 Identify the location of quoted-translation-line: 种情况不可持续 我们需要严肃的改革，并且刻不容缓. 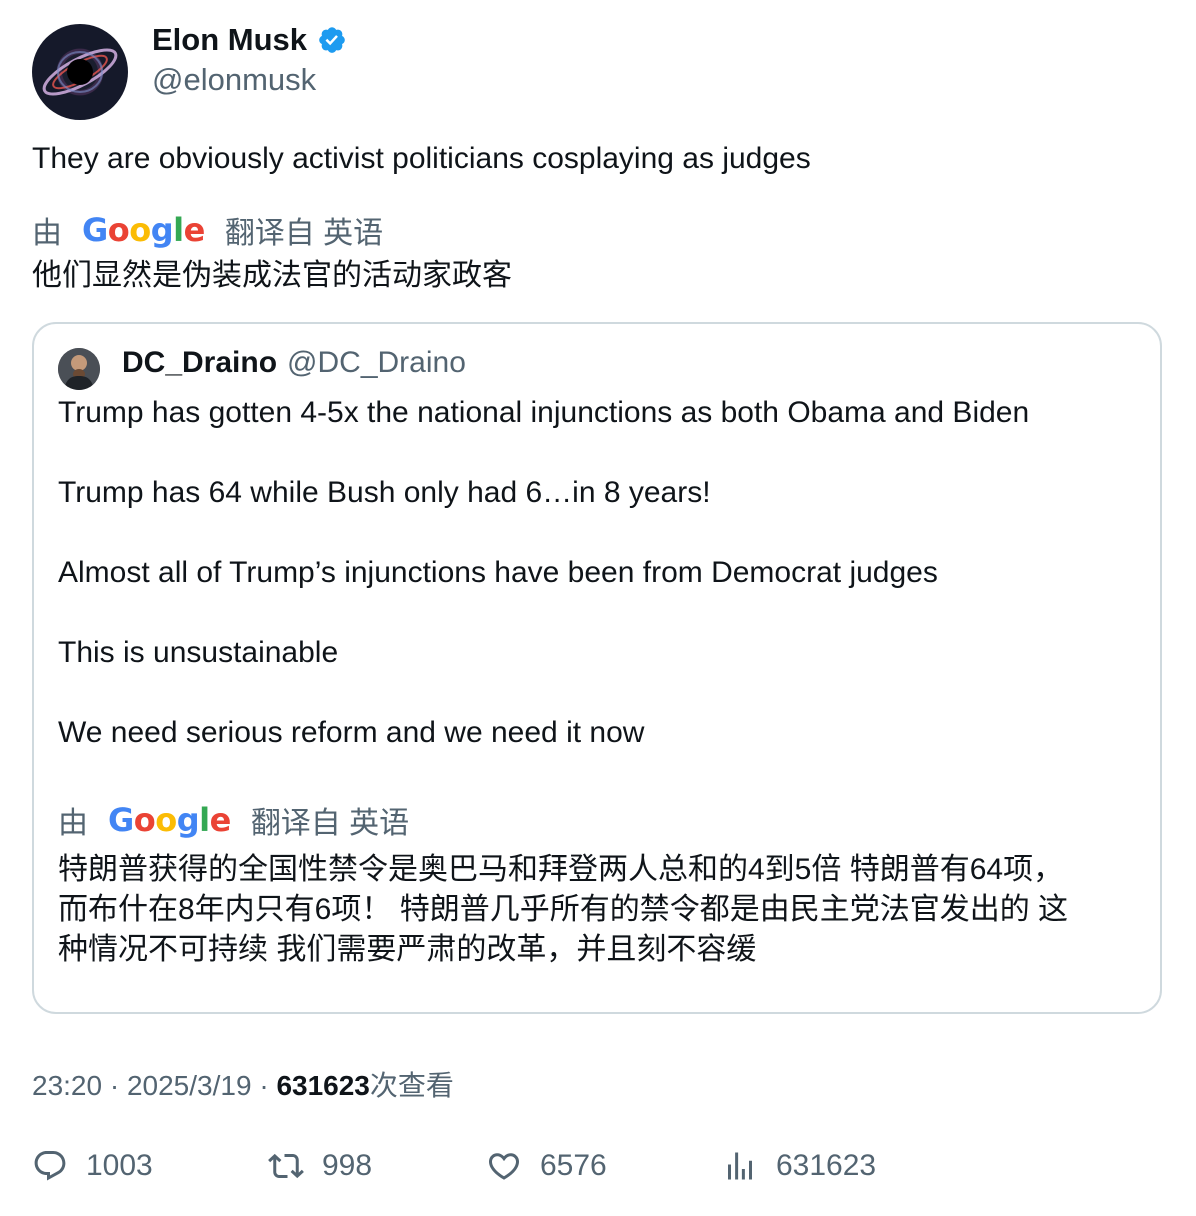
(407, 949).